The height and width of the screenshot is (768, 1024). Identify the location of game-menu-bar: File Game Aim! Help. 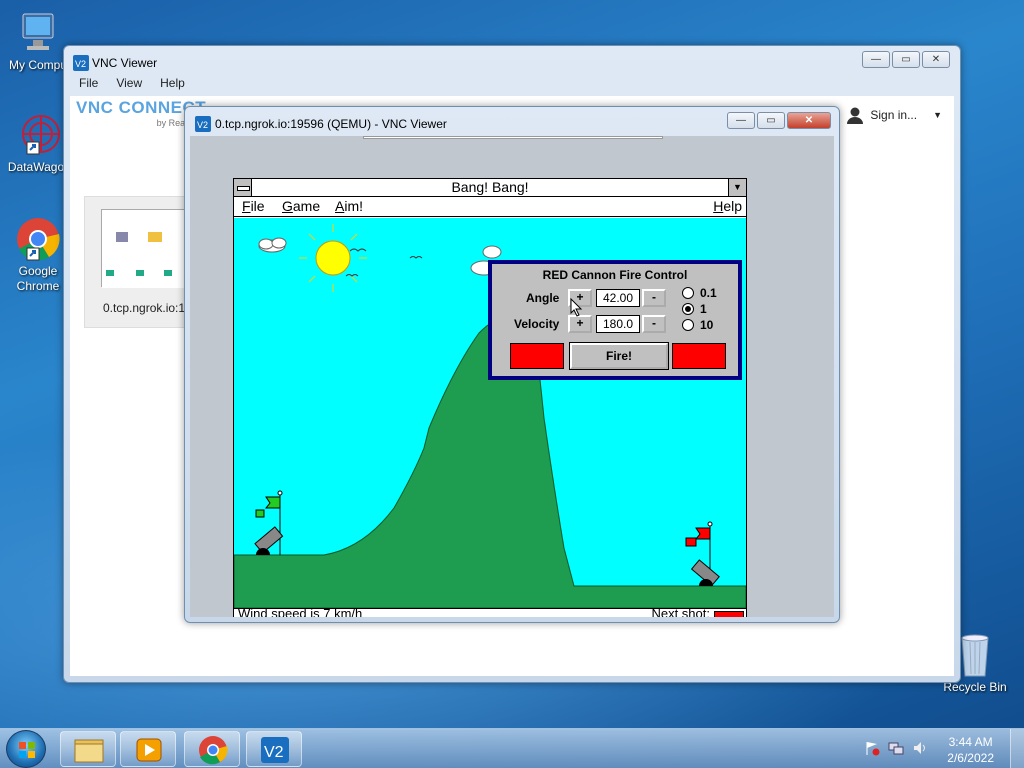
(490, 207).